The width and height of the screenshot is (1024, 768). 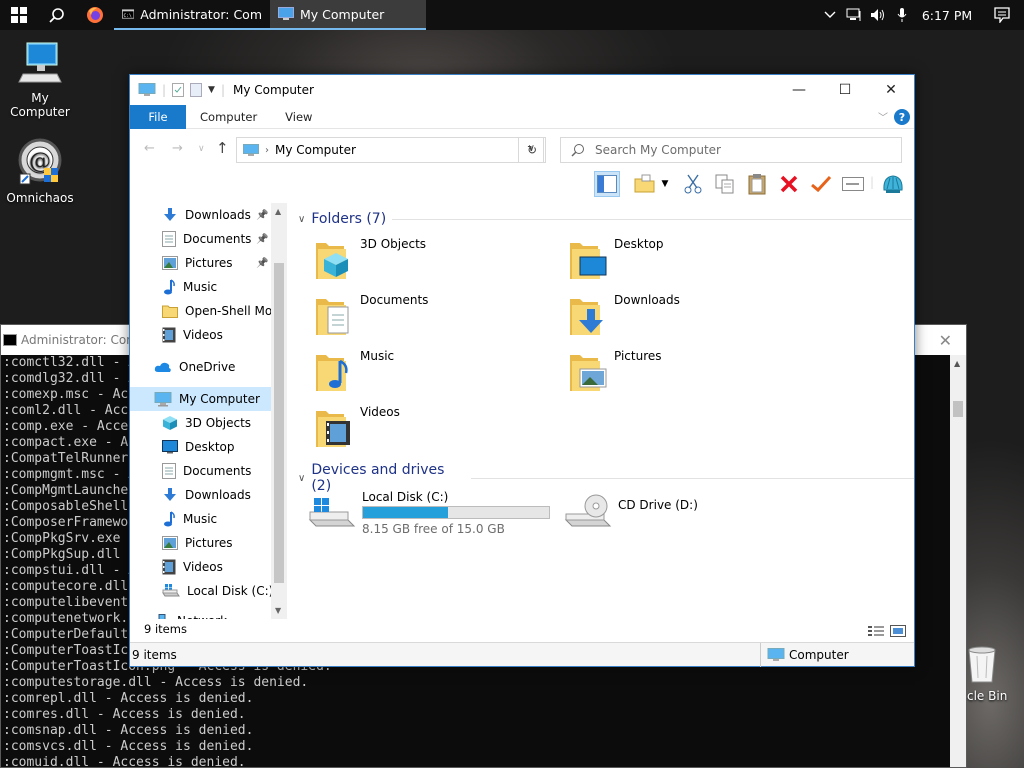 What do you see at coordinates (95, 15) in the screenshot?
I see `firefox-taskbar-button` at bounding box center [95, 15].